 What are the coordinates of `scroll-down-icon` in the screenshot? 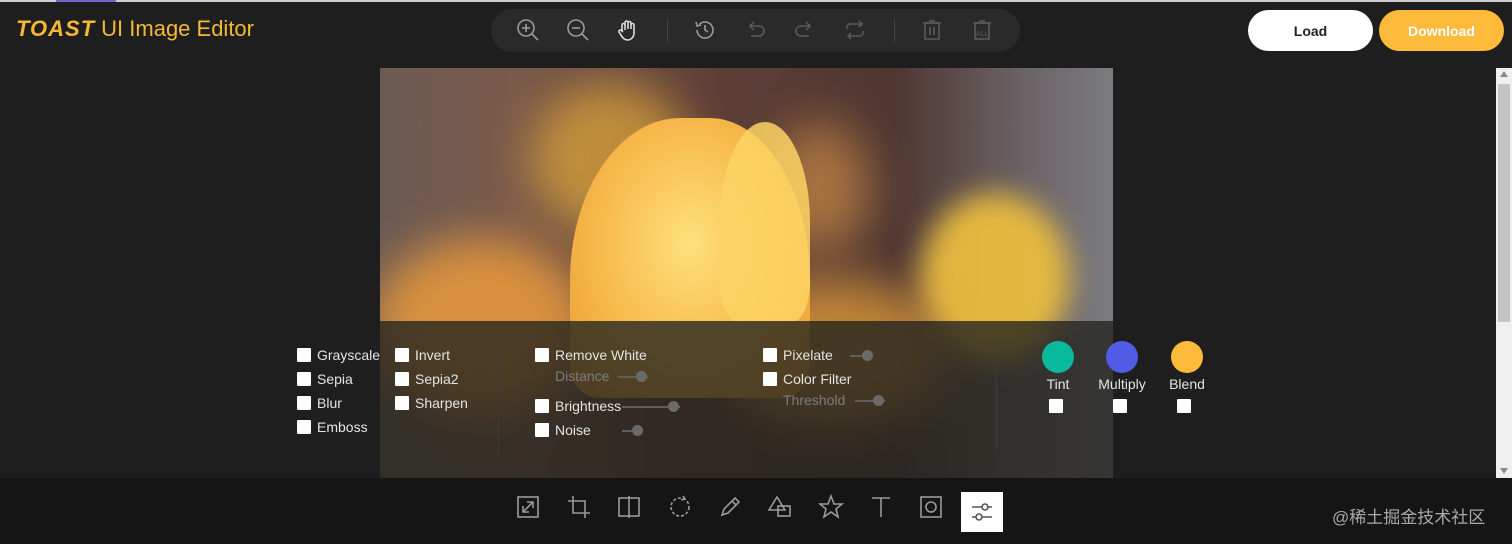 It's located at (1504, 471).